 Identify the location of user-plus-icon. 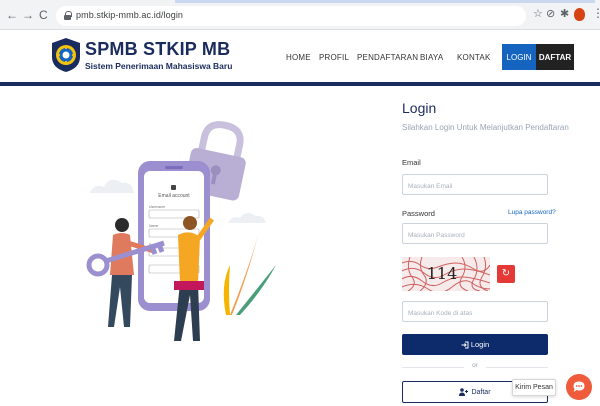
(464, 392).